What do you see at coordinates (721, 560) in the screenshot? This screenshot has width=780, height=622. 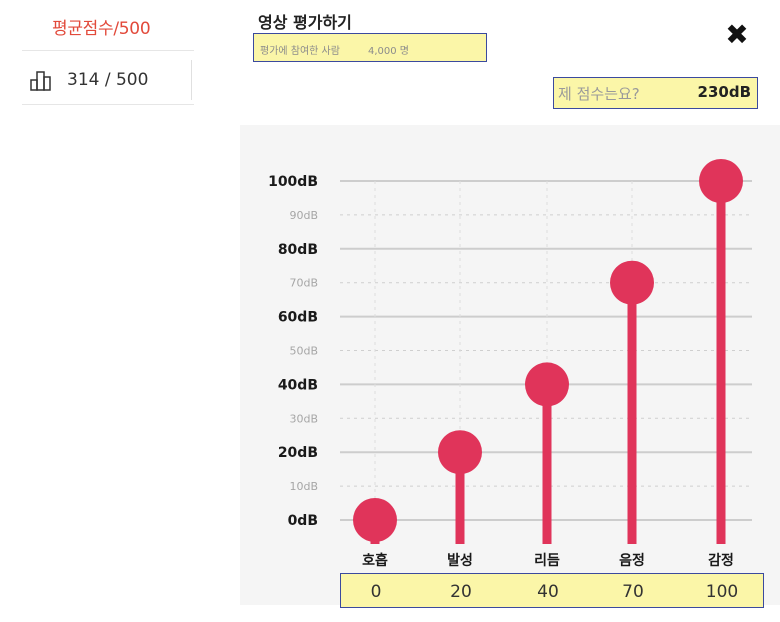 I see `x-category-label: 감정` at bounding box center [721, 560].